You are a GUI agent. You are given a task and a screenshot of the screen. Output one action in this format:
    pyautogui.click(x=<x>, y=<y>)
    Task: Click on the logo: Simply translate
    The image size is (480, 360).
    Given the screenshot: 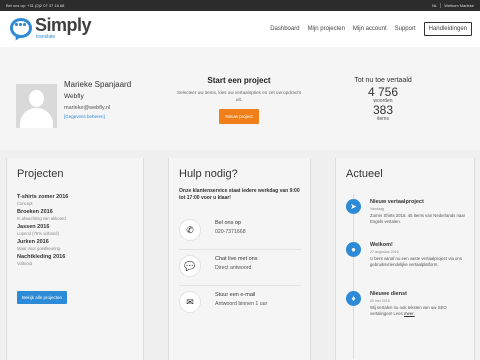 What is the action you would take?
    pyautogui.click(x=51, y=29)
    